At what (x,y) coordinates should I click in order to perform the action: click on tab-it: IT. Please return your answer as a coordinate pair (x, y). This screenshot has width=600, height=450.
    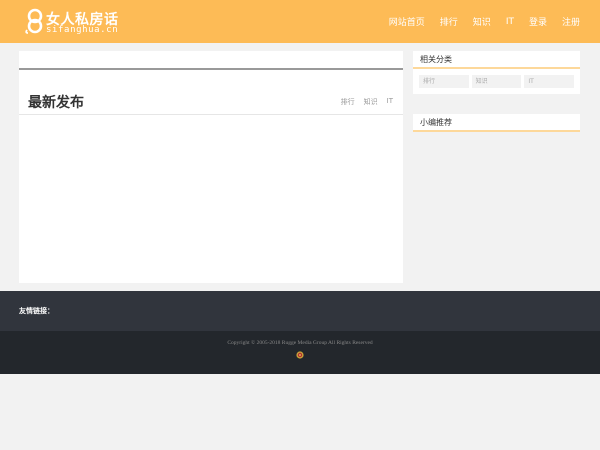
    Looking at the image, I should click on (390, 102).